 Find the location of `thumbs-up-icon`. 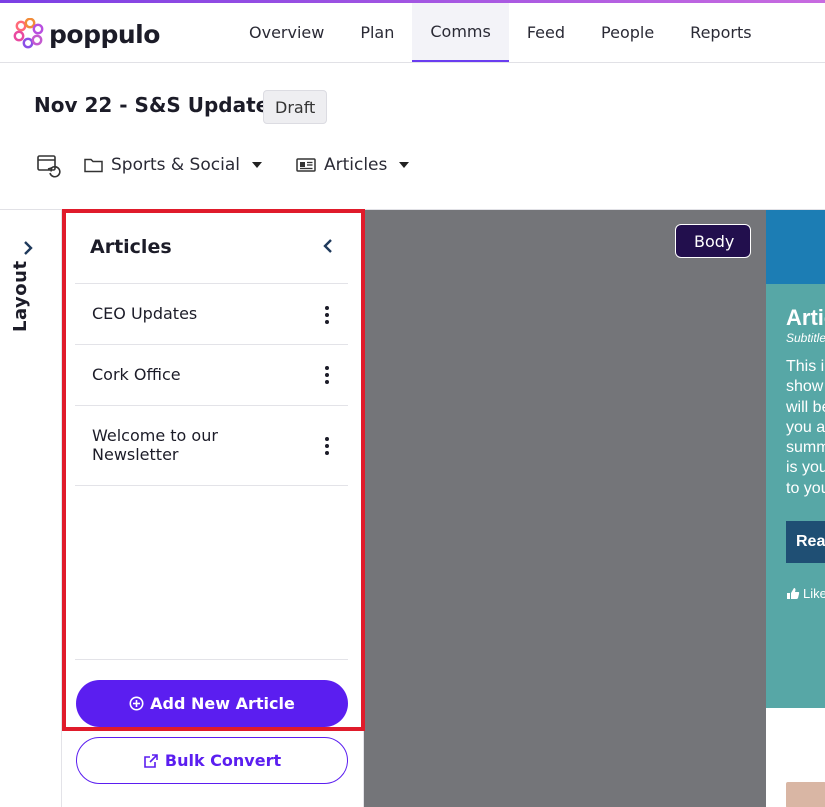

thumbs-up-icon is located at coordinates (793, 593).